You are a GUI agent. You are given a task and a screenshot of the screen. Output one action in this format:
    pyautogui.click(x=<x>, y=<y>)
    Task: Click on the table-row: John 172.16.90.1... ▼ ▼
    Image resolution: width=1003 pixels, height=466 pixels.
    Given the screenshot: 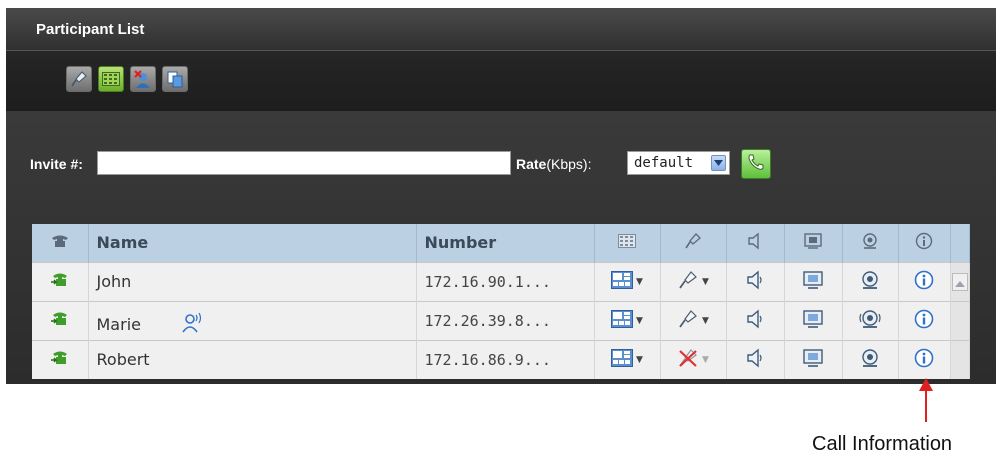 What is the action you would take?
    pyautogui.click(x=501, y=281)
    